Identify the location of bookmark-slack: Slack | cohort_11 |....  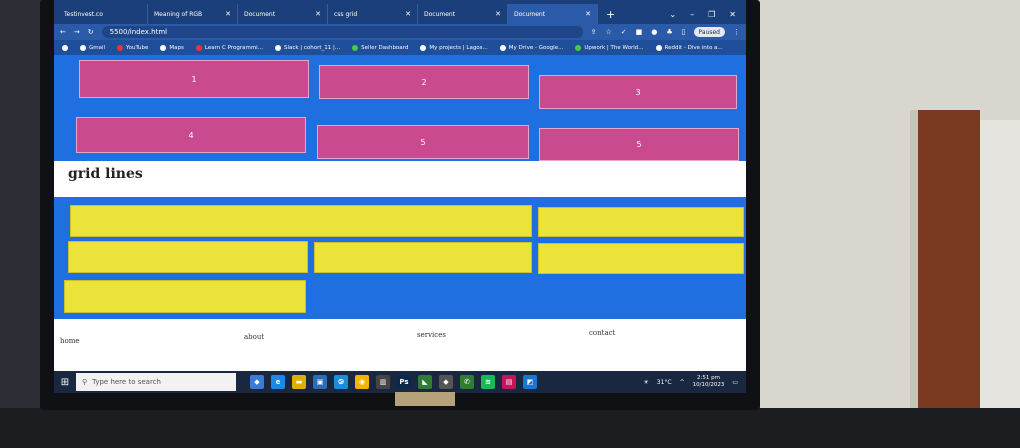
(307, 47).